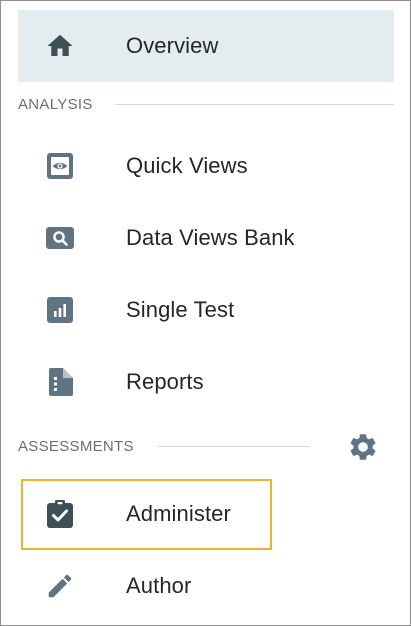 The image size is (411, 626). I want to click on nav-item-label: Single Test, so click(180, 309).